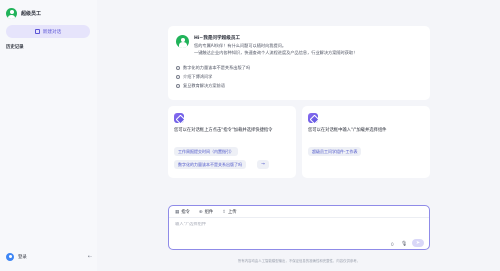 The height and width of the screenshot is (271, 500). What do you see at coordinates (10, 257) in the screenshot?
I see `avatar` at bounding box center [10, 257].